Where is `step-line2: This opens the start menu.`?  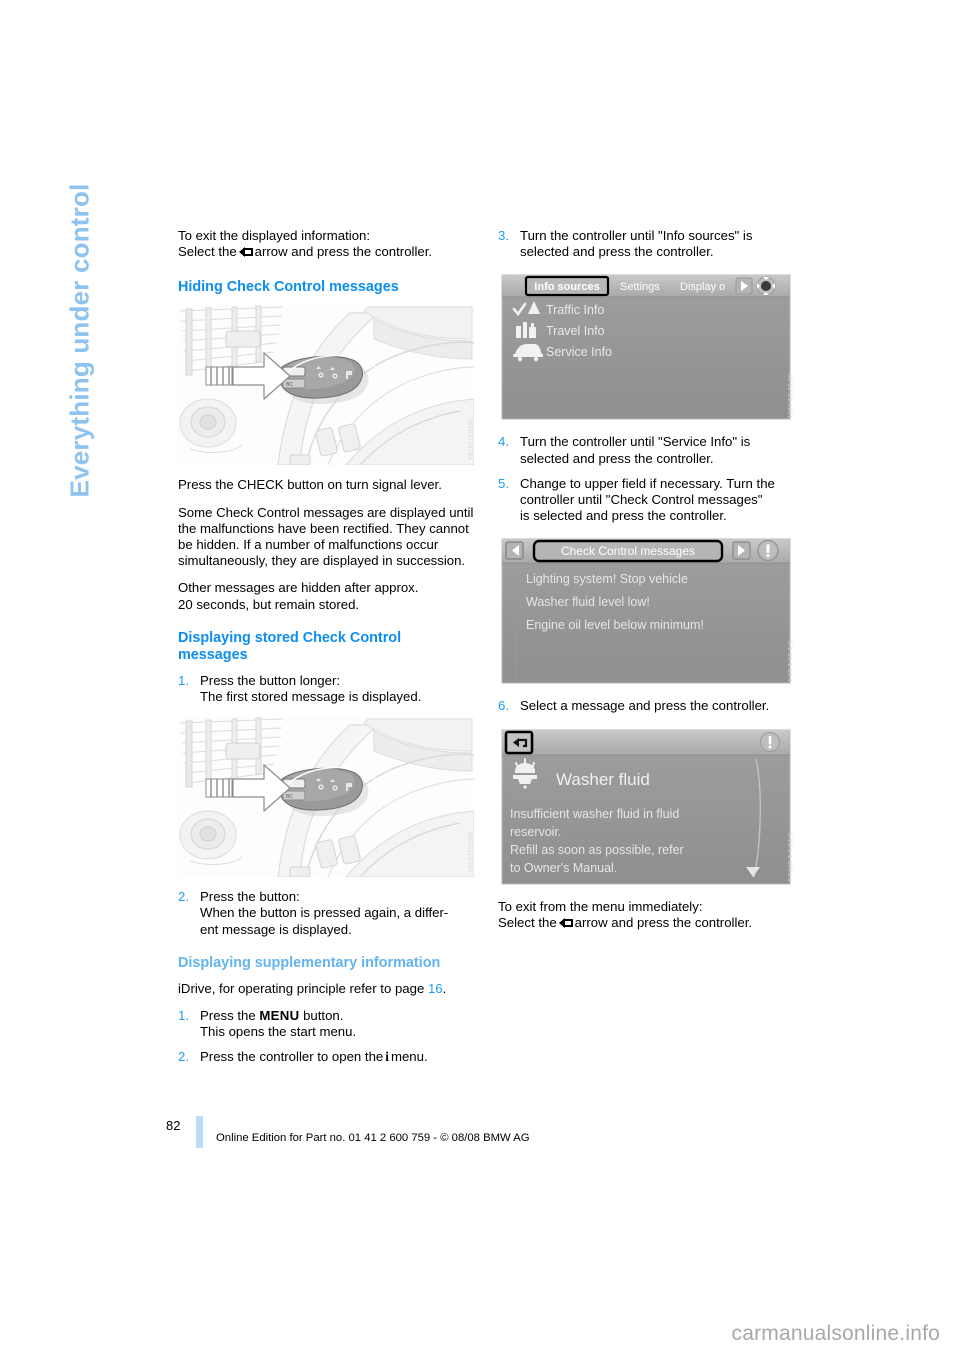
step-line2: This opens the start menu. is located at coordinates (278, 1032).